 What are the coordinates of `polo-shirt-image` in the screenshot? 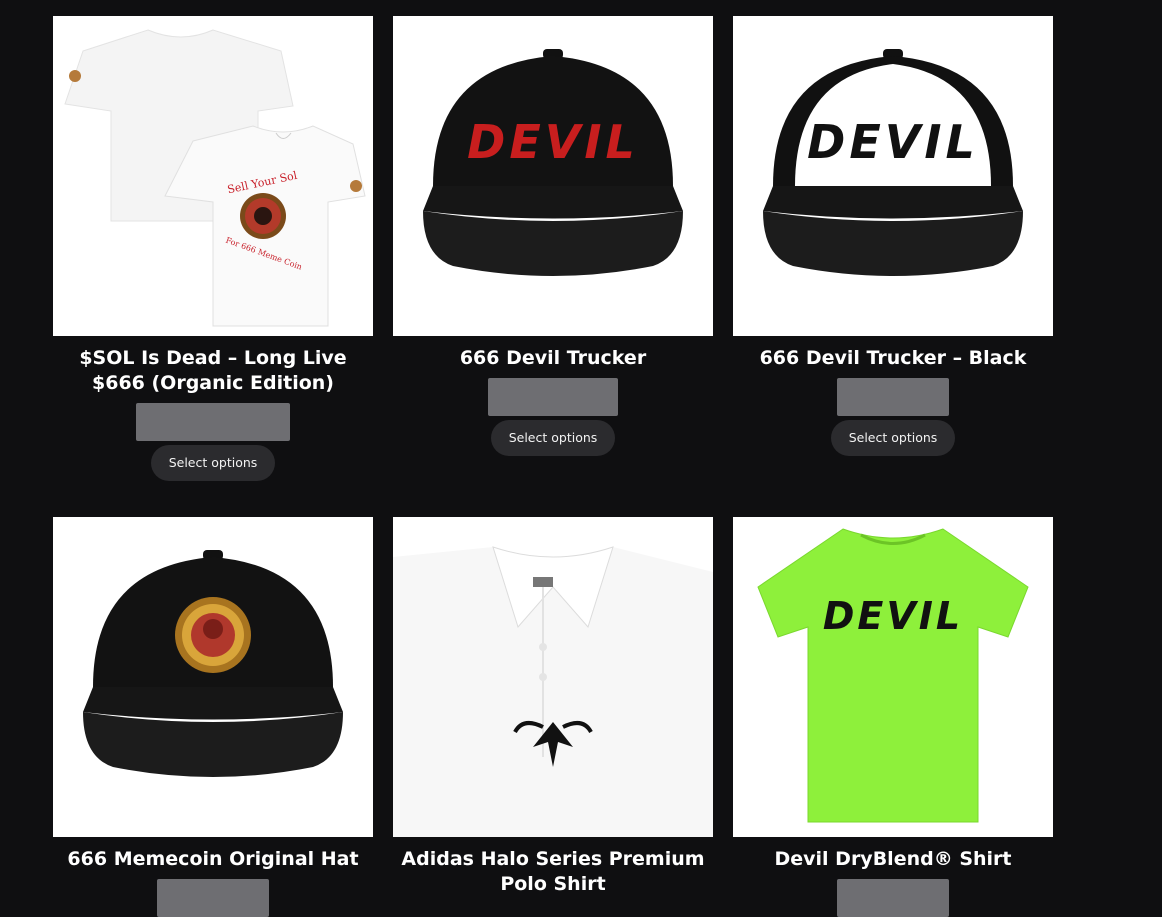 It's located at (553, 691).